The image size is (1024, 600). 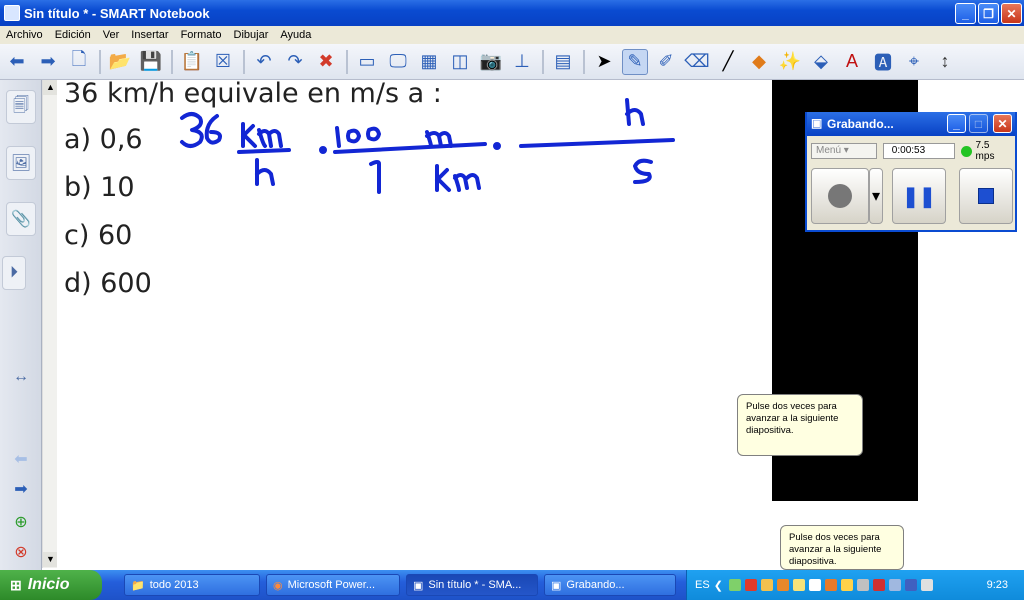 I want to click on stop-button, so click(x=986, y=196).